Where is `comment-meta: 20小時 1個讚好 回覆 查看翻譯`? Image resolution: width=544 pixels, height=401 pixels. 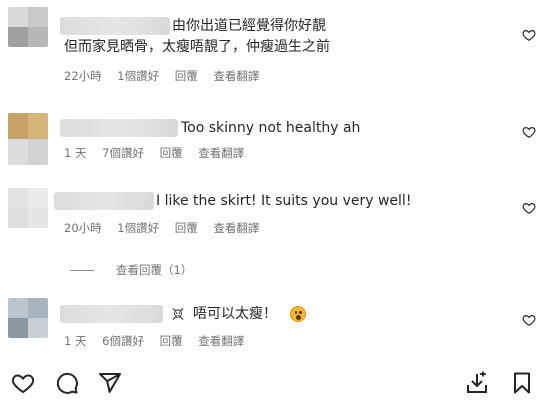
comment-meta: 20小時 1個讚好 回覆 查看翻譯 is located at coordinates (161, 228).